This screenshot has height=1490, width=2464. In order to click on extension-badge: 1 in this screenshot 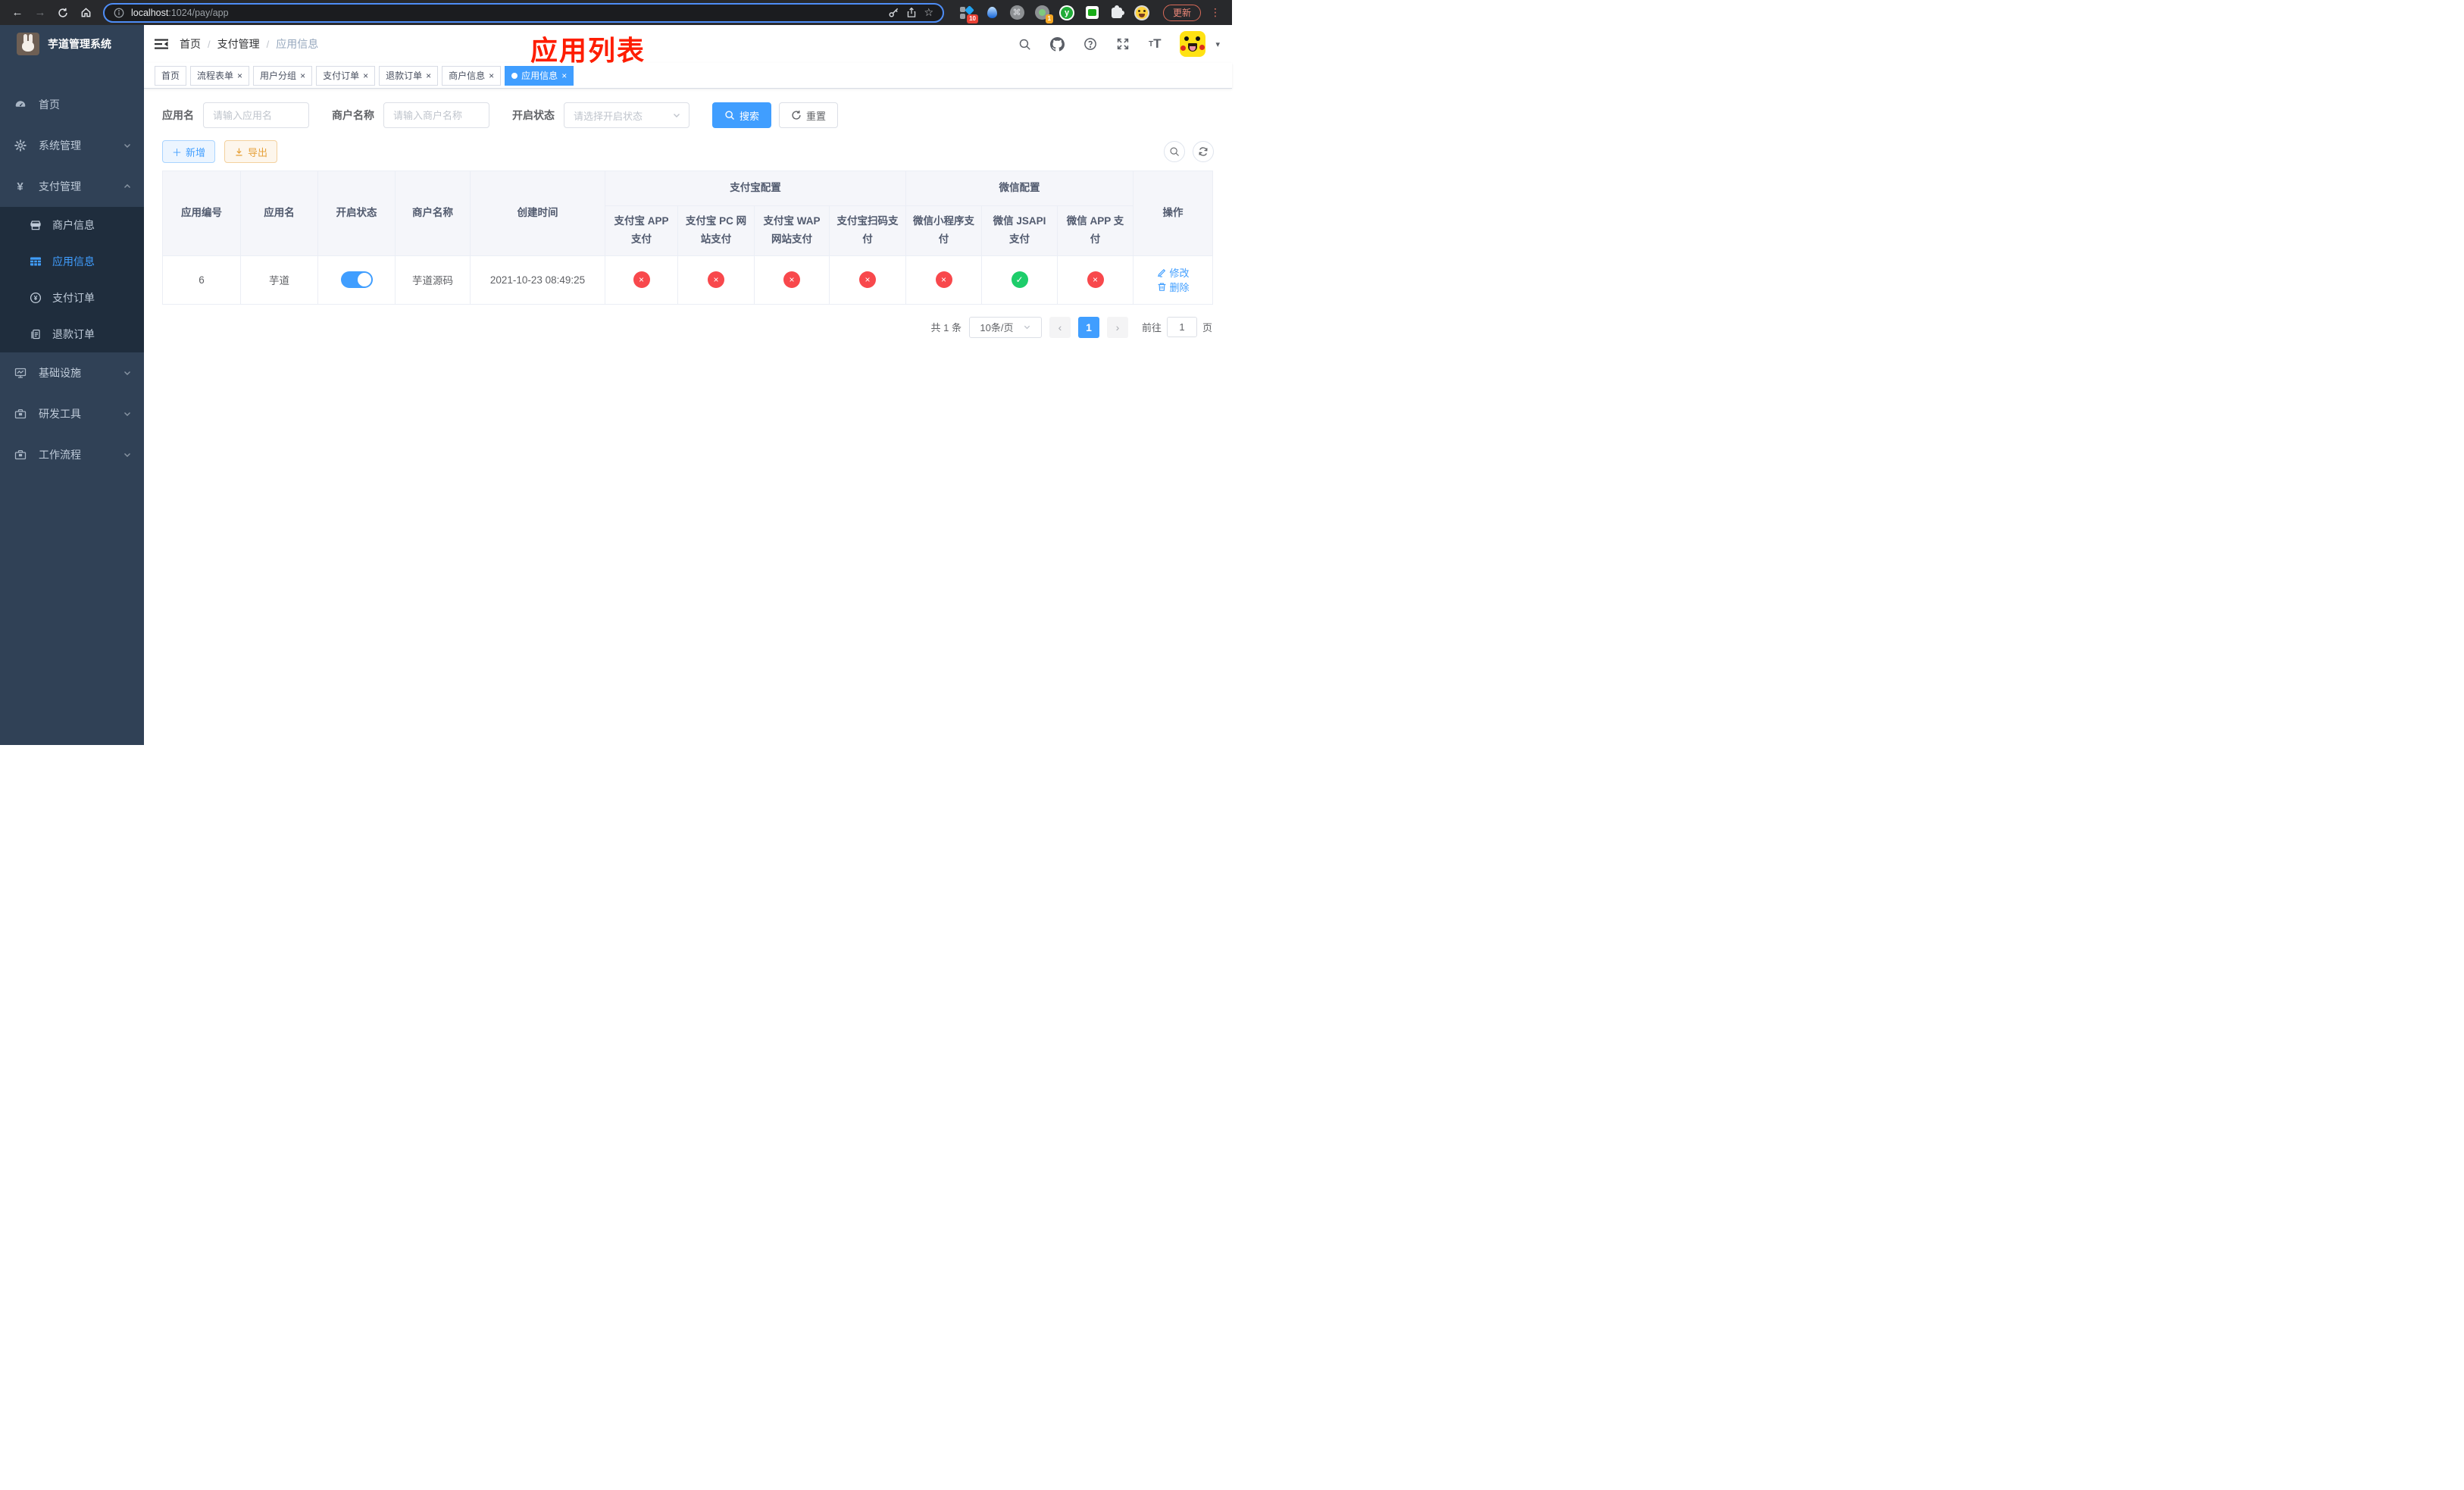, I will do `click(1049, 18)`.